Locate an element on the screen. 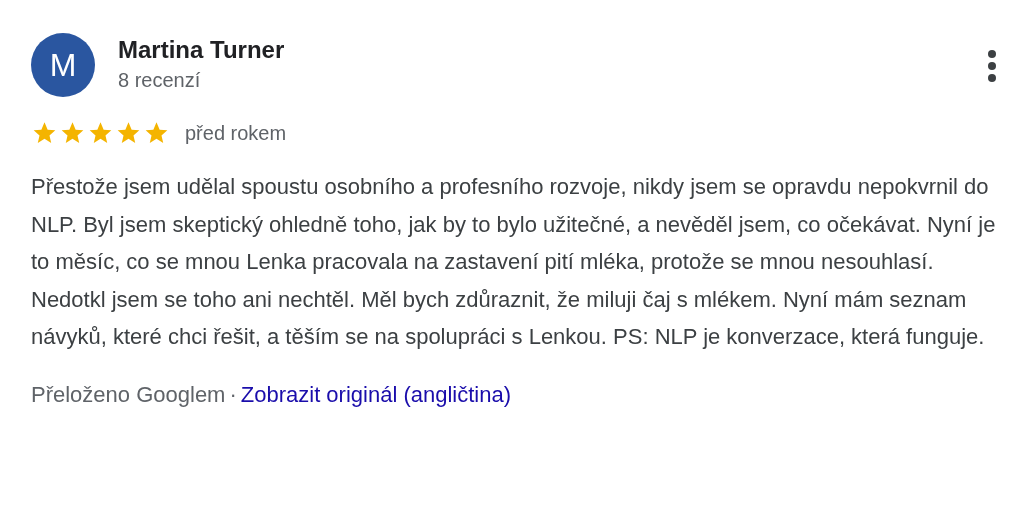 The height and width of the screenshot is (518, 1024). show-original-link: Zobrazit originál (angličtina) is located at coordinates (375, 394).